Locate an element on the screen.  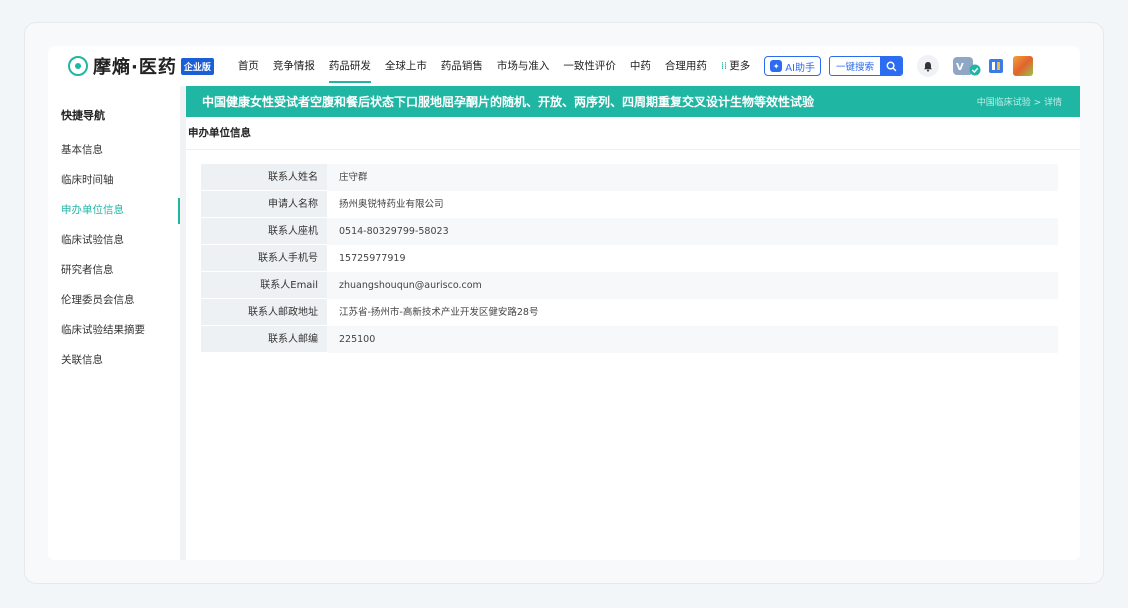
grid-dots-icon: ⁞⁞ is located at coordinates (724, 66).